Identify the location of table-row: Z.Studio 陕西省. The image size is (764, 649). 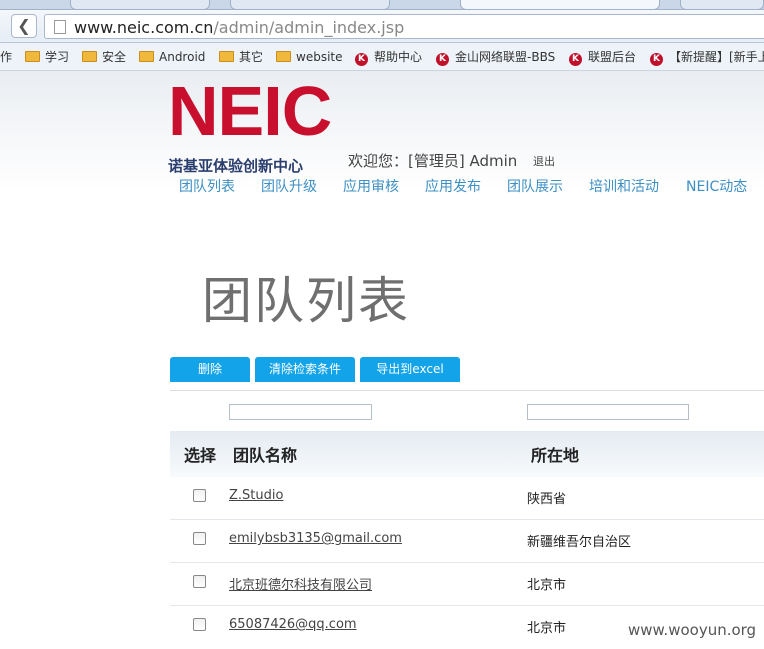
(467, 498).